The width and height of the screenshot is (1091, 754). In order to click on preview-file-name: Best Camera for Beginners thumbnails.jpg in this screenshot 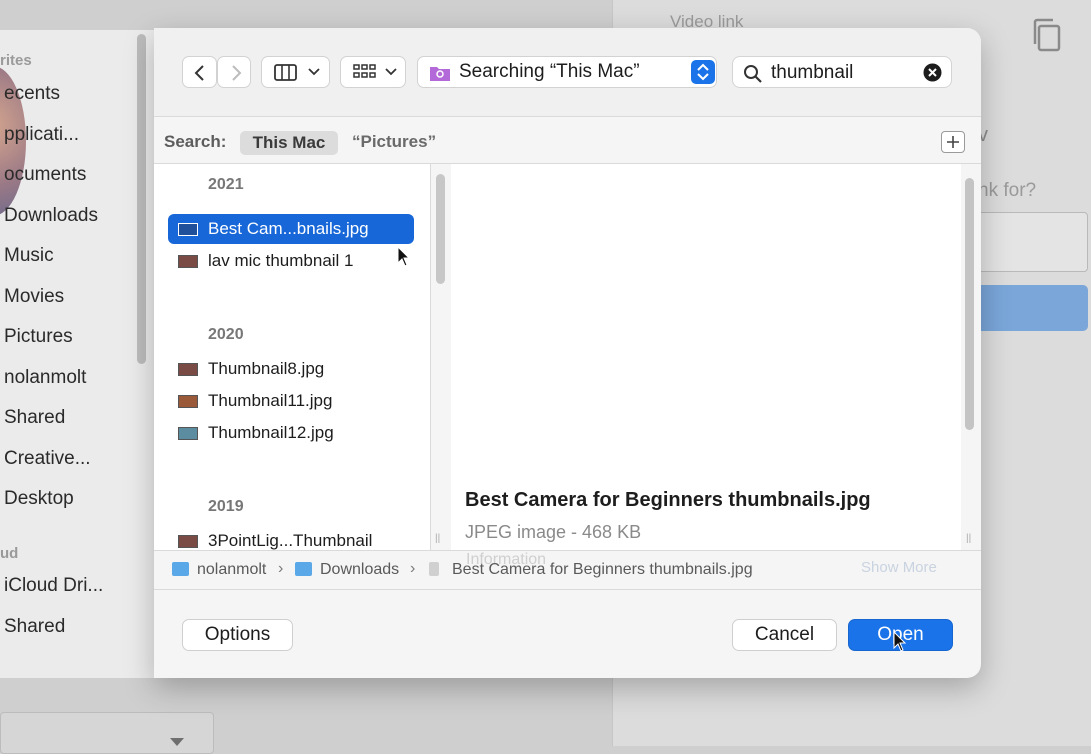, I will do `click(668, 500)`.